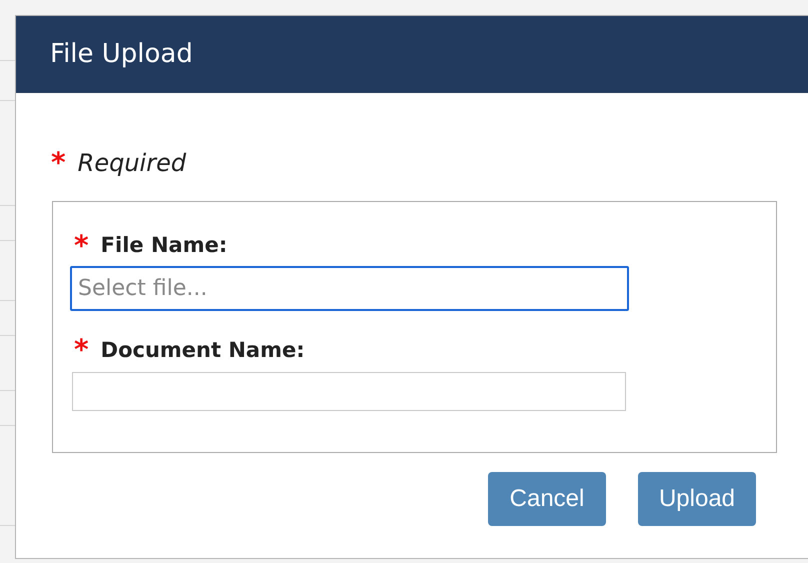 The image size is (808, 563). I want to click on input-field, so click(349, 391).